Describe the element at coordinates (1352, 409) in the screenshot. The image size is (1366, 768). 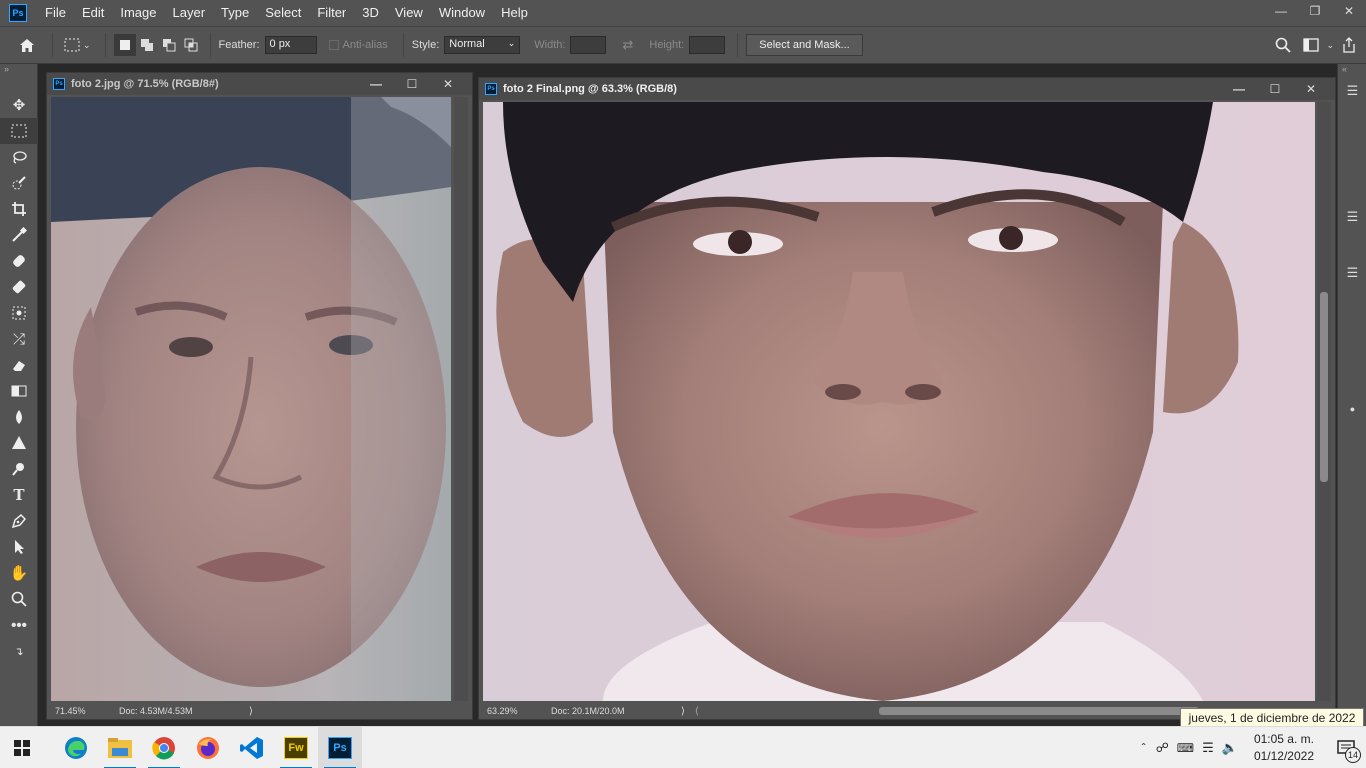
I see `circle-icon: ●` at that location.